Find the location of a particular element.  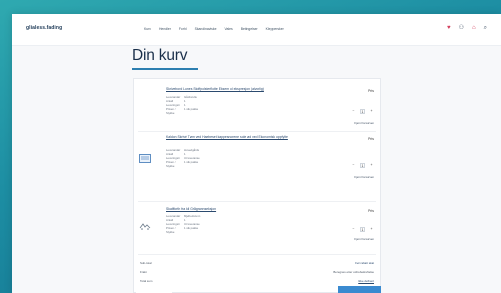

nav-link: Kleppersker is located at coordinates (275, 29).